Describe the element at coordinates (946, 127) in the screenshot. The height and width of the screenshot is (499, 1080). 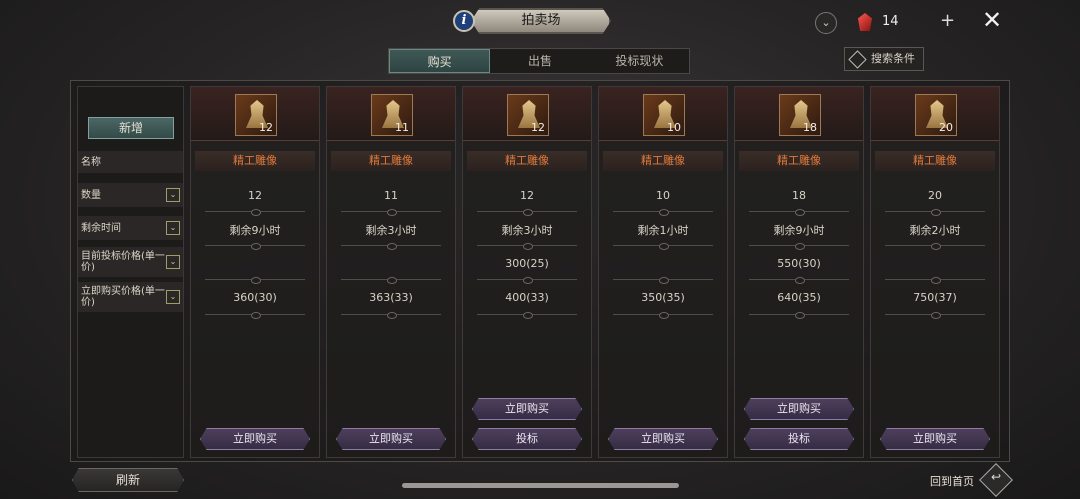
I see `item-stack-count: 20` at that location.